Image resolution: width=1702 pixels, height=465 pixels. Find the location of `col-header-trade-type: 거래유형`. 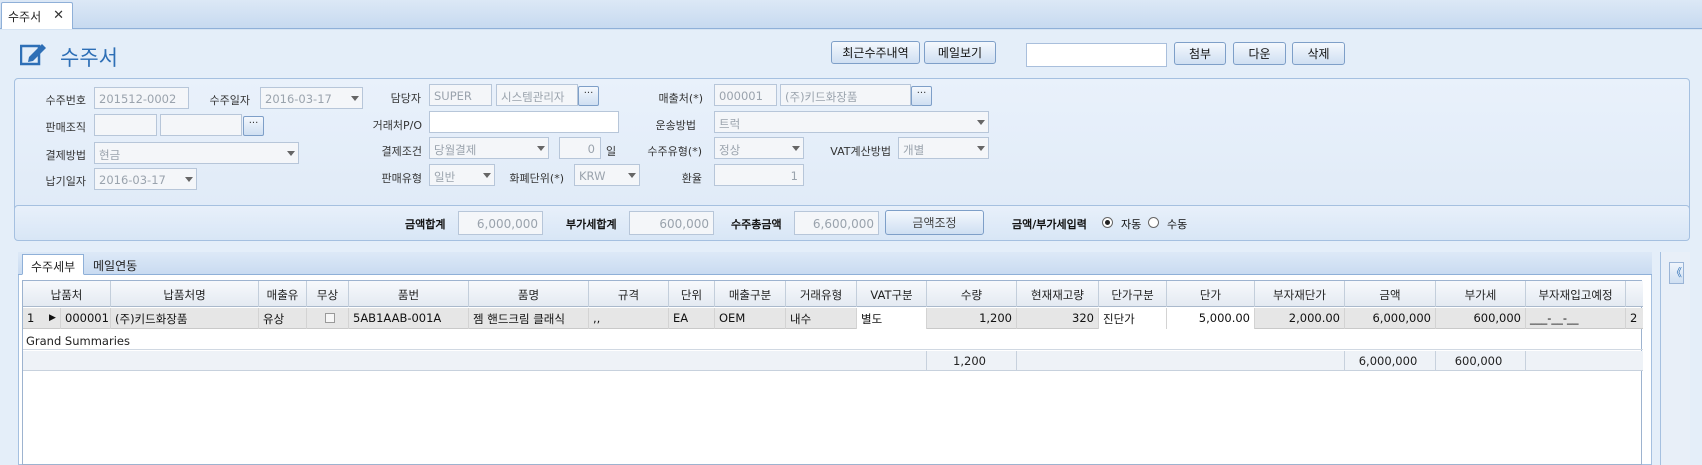

col-header-trade-type: 거래유형 is located at coordinates (821, 294).